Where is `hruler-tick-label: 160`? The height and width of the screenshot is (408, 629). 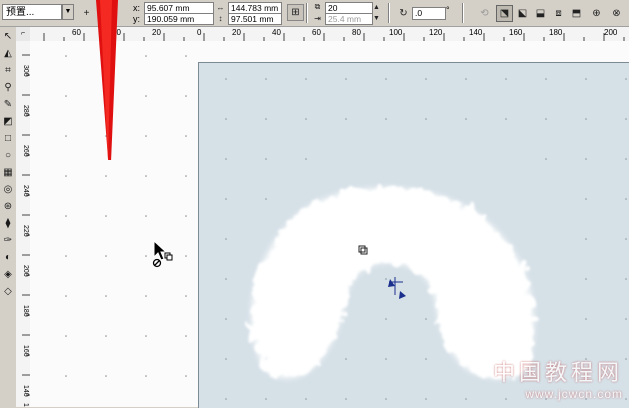
hruler-tick-label: 160 is located at coordinates (516, 32).